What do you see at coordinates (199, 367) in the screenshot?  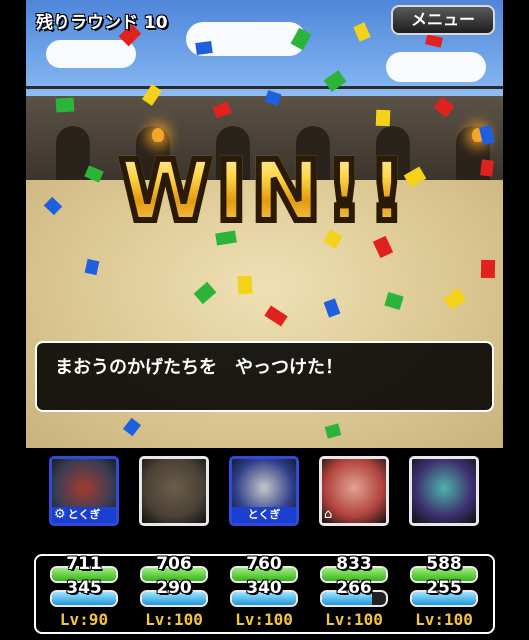 I see `message-text: まおうのかげたちを やっつけた！` at bounding box center [199, 367].